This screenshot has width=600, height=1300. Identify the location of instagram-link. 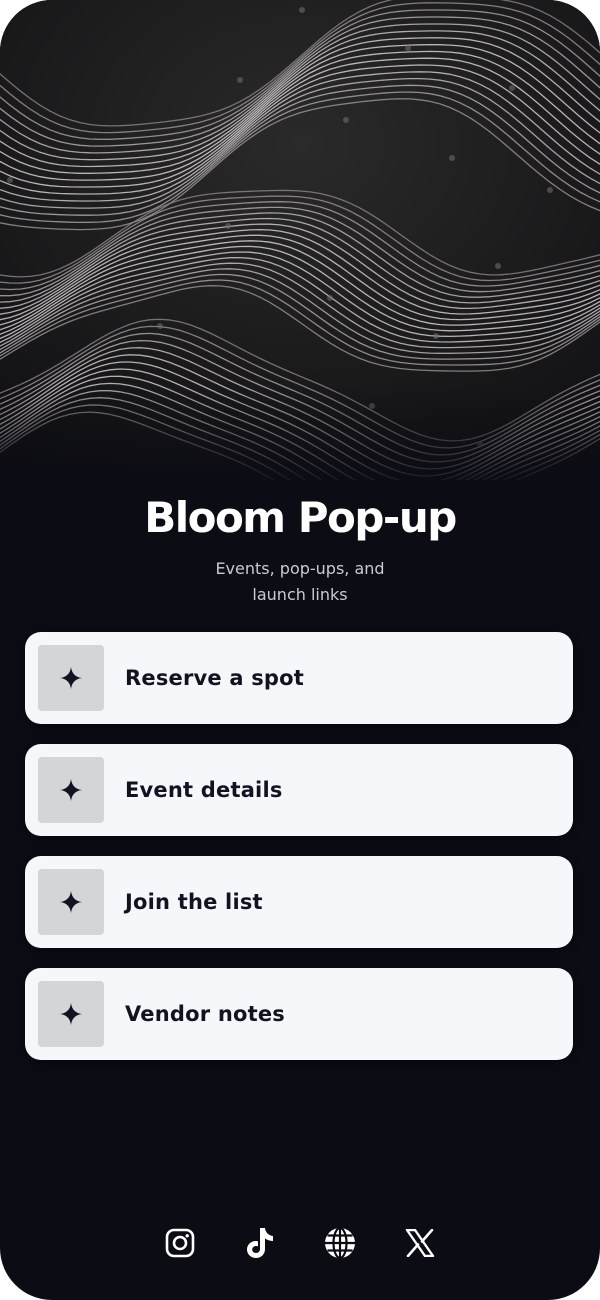
(180, 1243).